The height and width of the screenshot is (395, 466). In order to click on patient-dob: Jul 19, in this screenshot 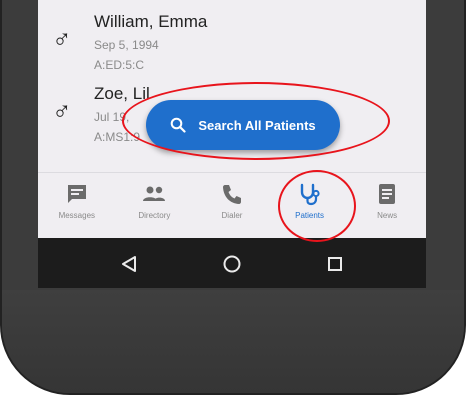, I will do `click(112, 117)`.